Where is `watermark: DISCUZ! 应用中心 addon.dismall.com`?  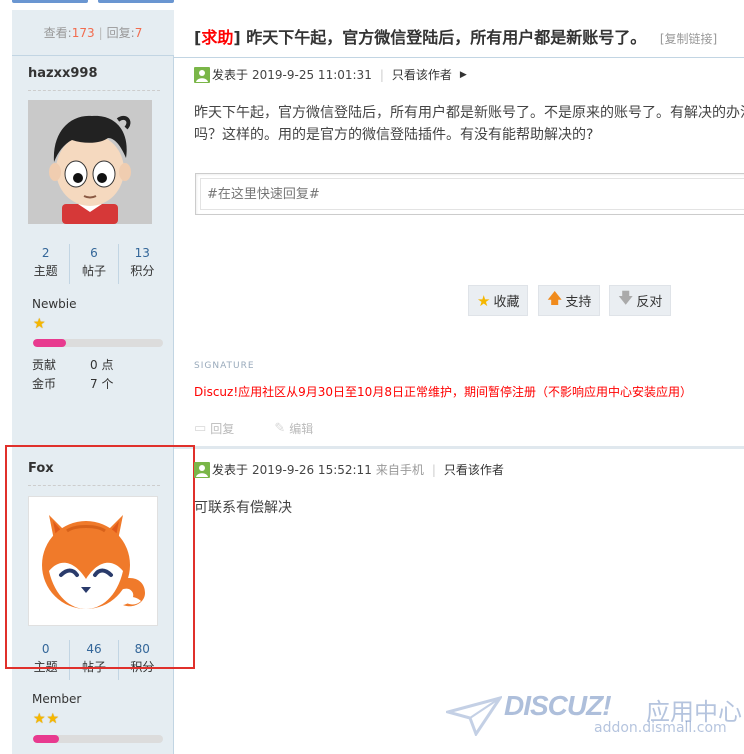
watermark: DISCUZ! 应用中心 addon.dismall.com is located at coordinates (594, 720).